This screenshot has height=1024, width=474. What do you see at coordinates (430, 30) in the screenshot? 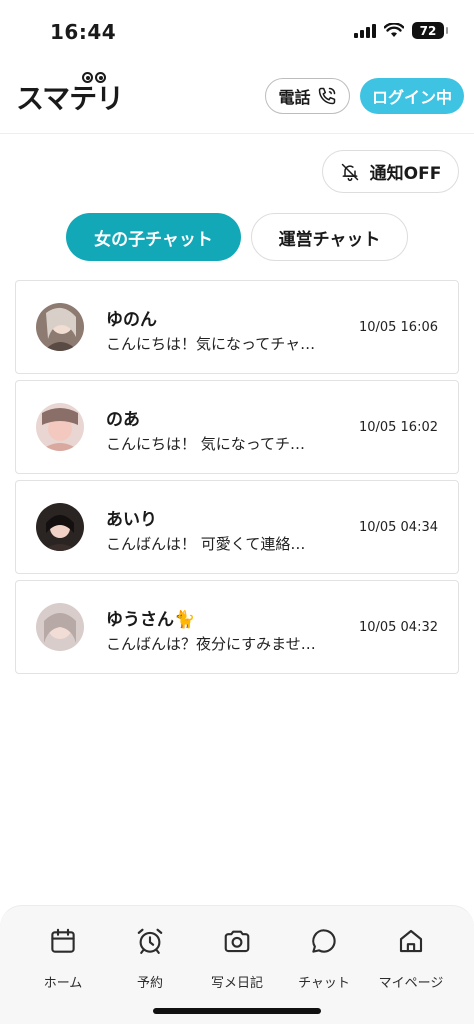
I see `battery-icon: 72` at bounding box center [430, 30].